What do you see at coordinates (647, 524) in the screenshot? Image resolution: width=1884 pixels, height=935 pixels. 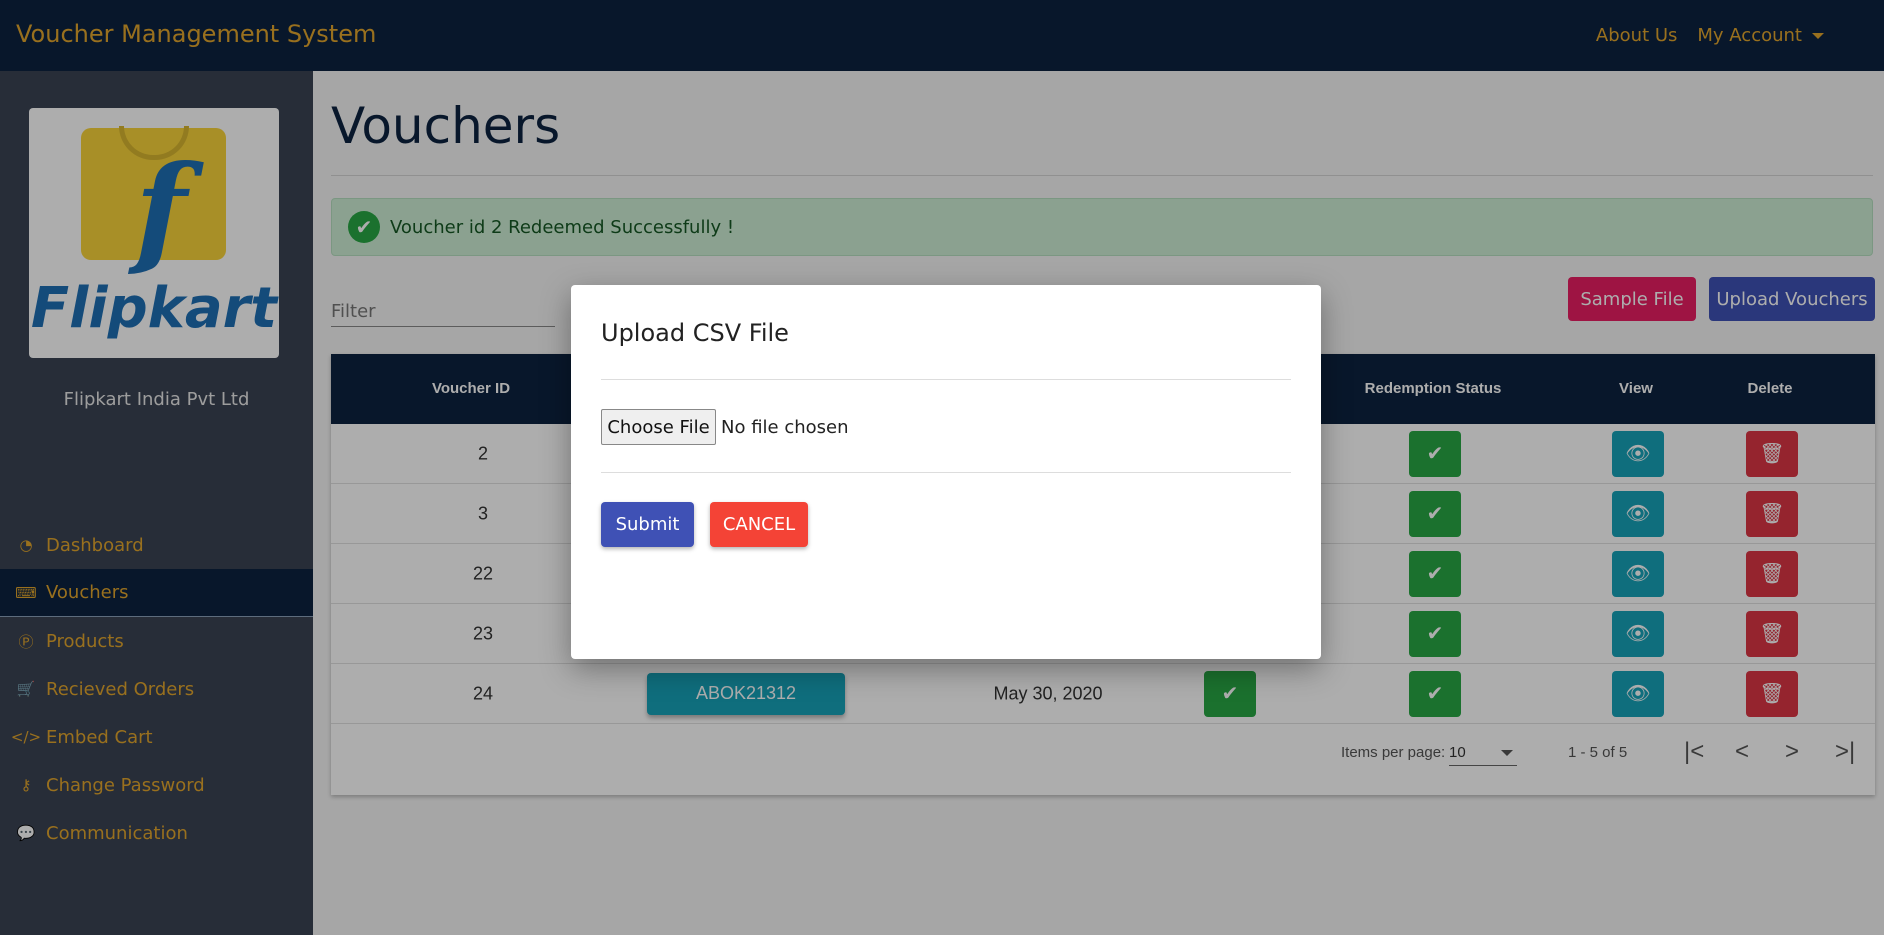 I see `submit-button: Submit` at bounding box center [647, 524].